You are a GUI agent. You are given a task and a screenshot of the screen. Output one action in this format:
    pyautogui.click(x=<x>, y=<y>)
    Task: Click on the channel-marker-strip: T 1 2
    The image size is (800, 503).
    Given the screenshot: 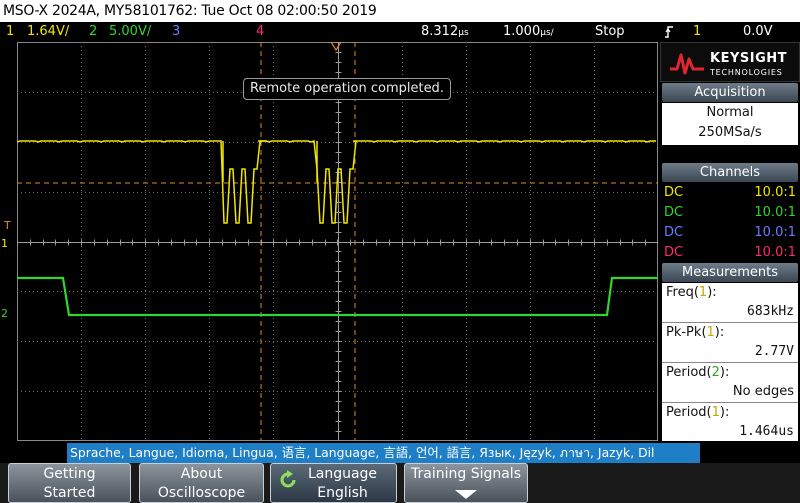 What is the action you would take?
    pyautogui.click(x=8, y=241)
    